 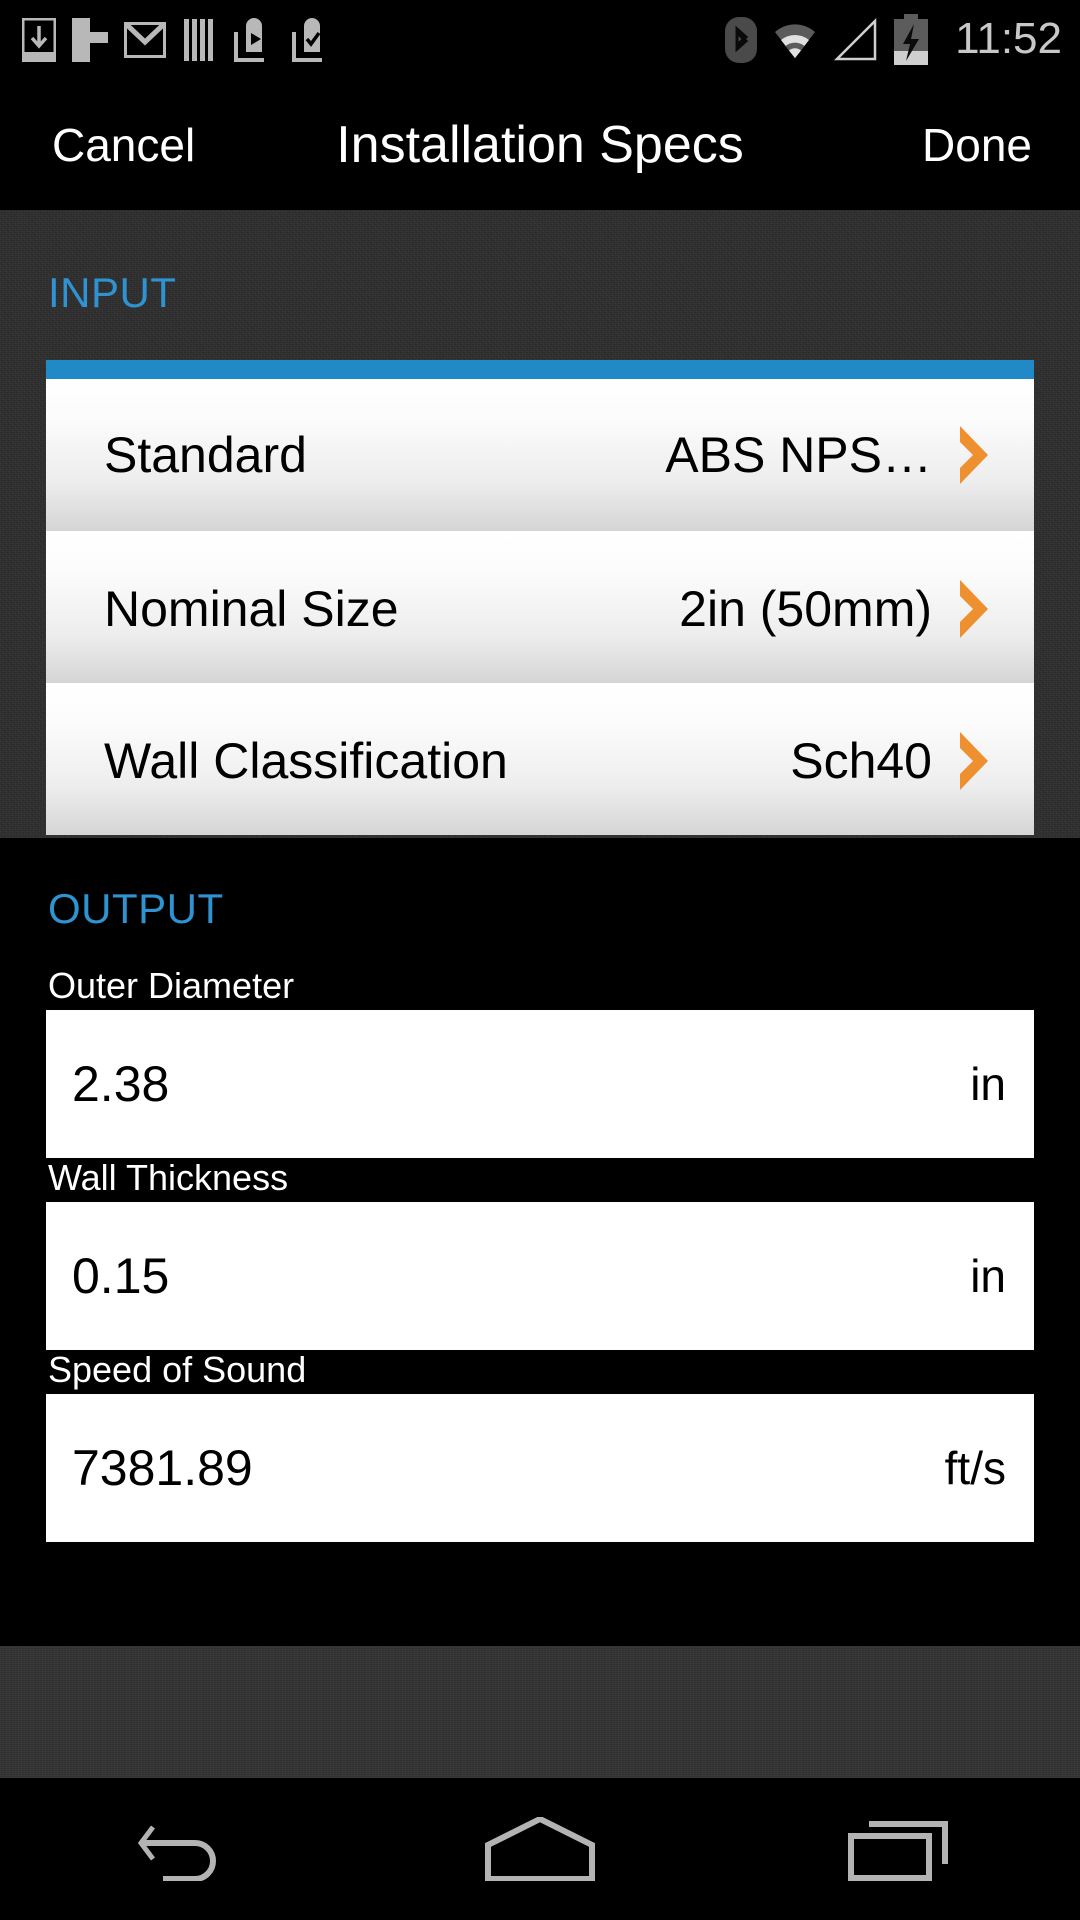 I want to click on nav-recents-button, so click(x=900, y=1849).